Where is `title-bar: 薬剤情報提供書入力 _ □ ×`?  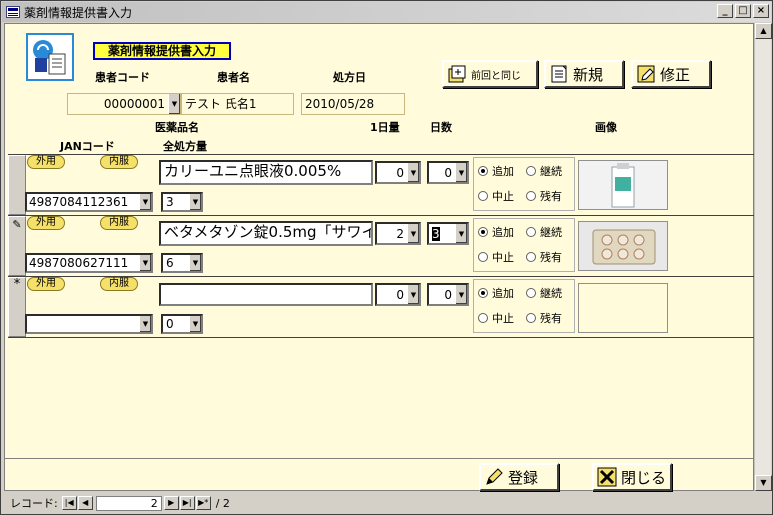
title-bar: 薬剤情報提供書入力 _ □ × is located at coordinates (386, 12).